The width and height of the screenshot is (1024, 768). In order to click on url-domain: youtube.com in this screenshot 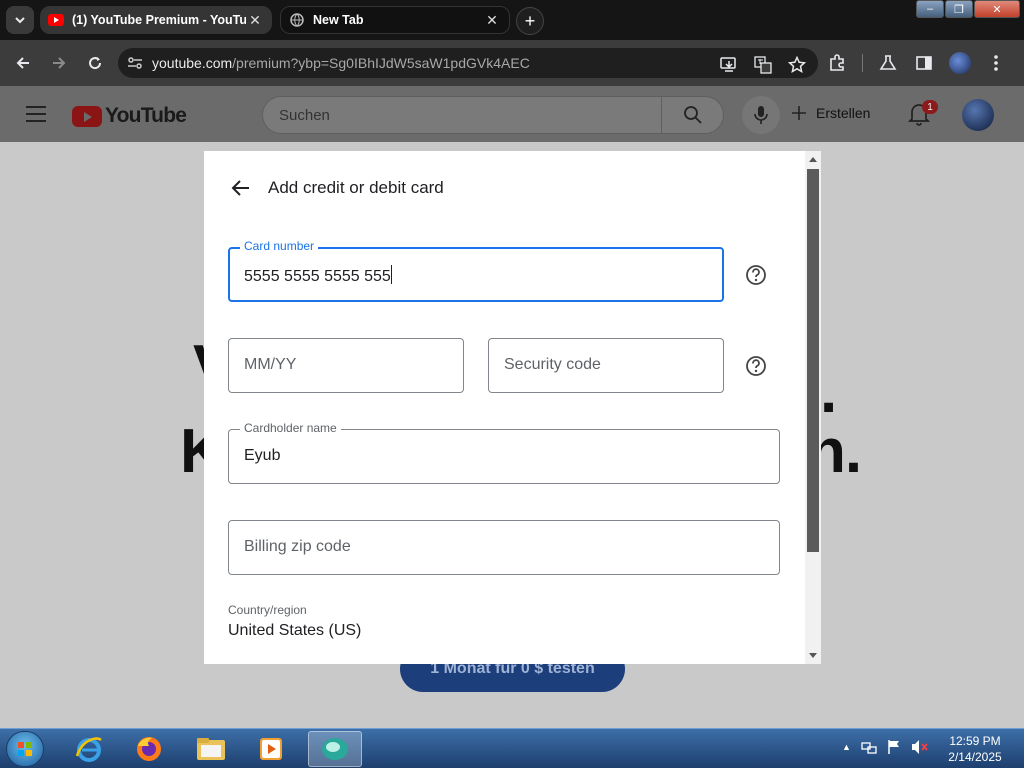, I will do `click(192, 63)`.